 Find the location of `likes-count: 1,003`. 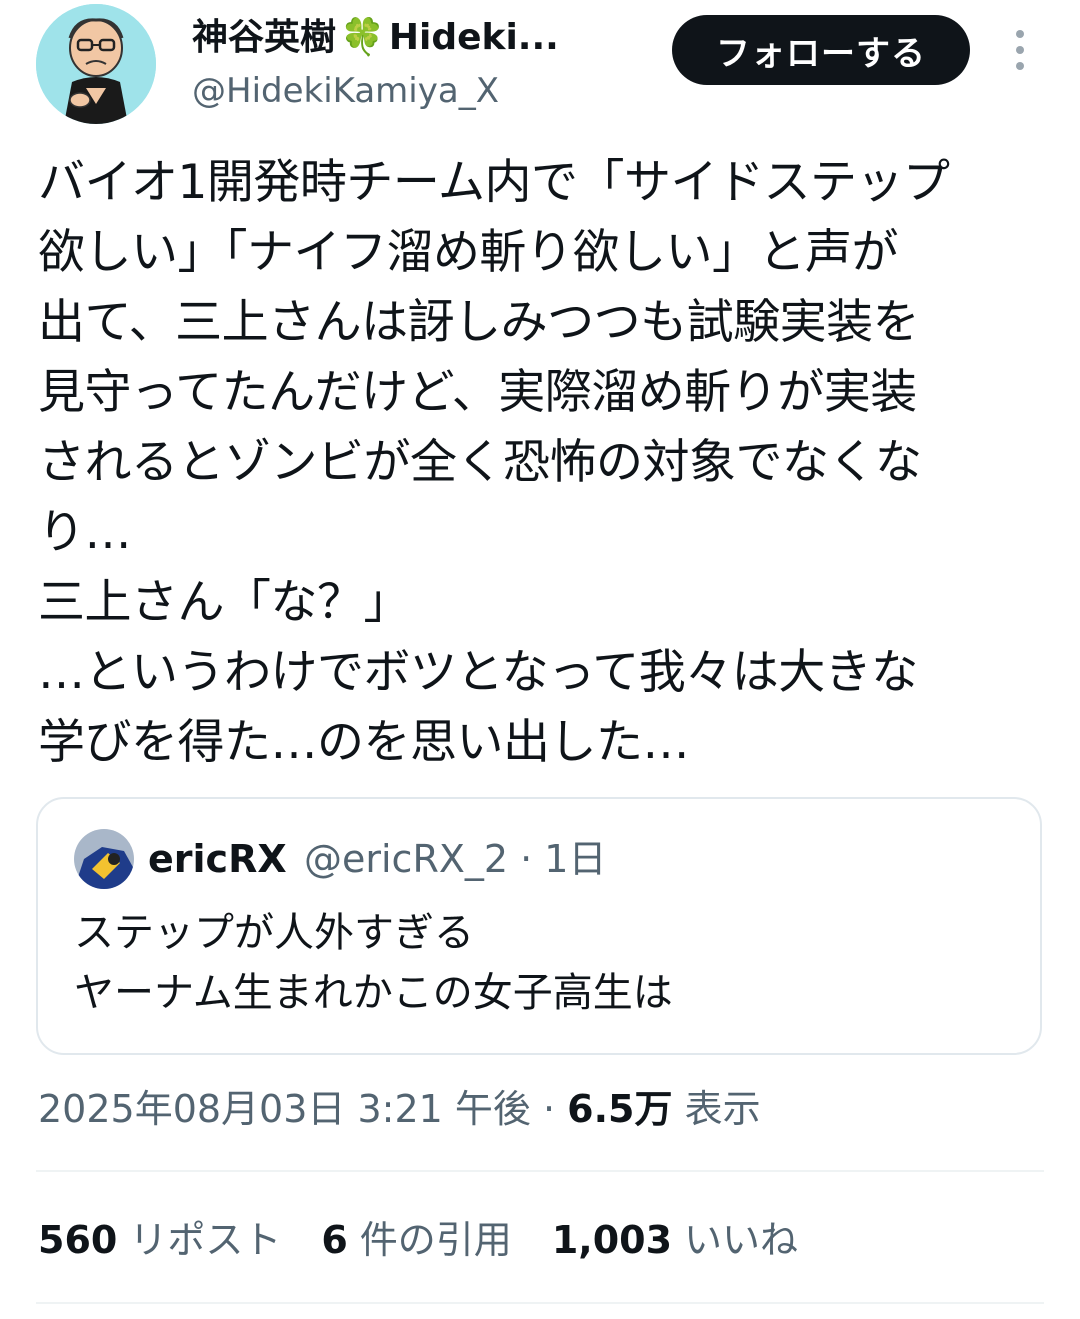

likes-count: 1,003 is located at coordinates (612, 1240).